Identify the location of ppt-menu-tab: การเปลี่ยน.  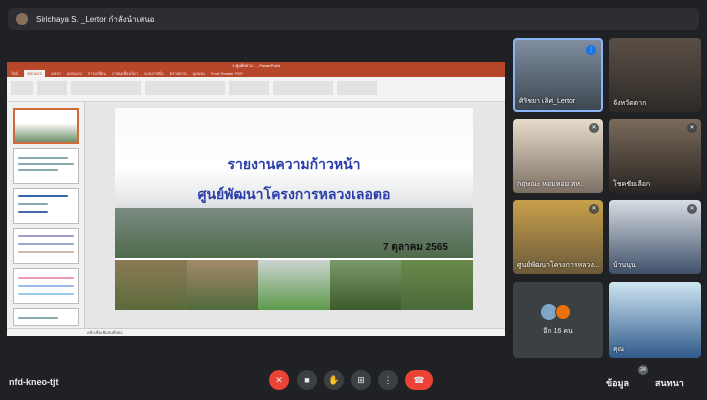
(97, 73).